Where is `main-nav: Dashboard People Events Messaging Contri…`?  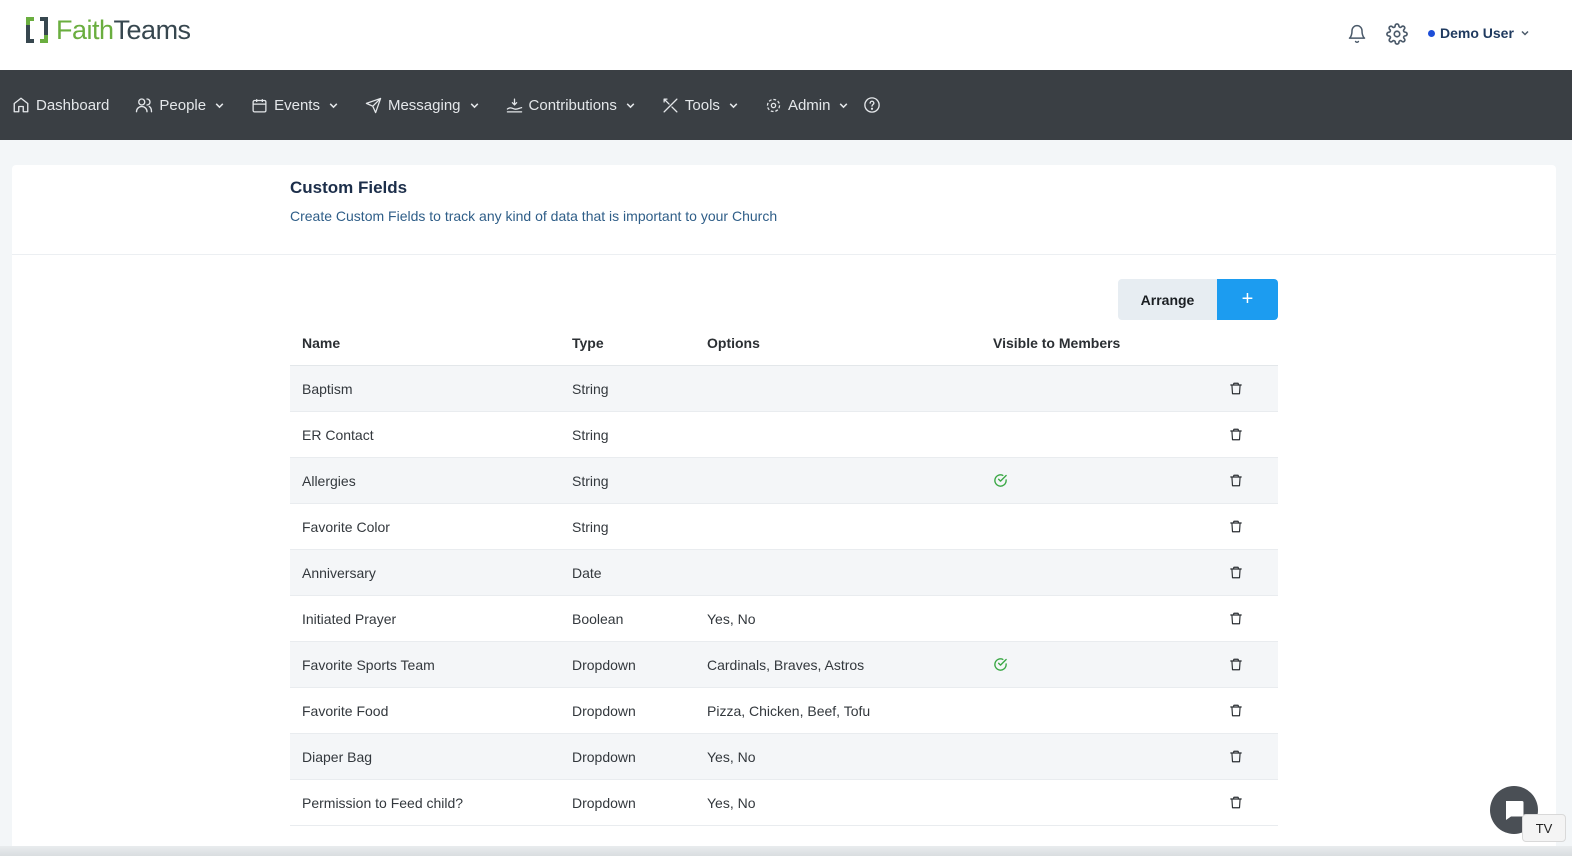 main-nav: Dashboard People Events Messaging Contri… is located at coordinates (786, 105).